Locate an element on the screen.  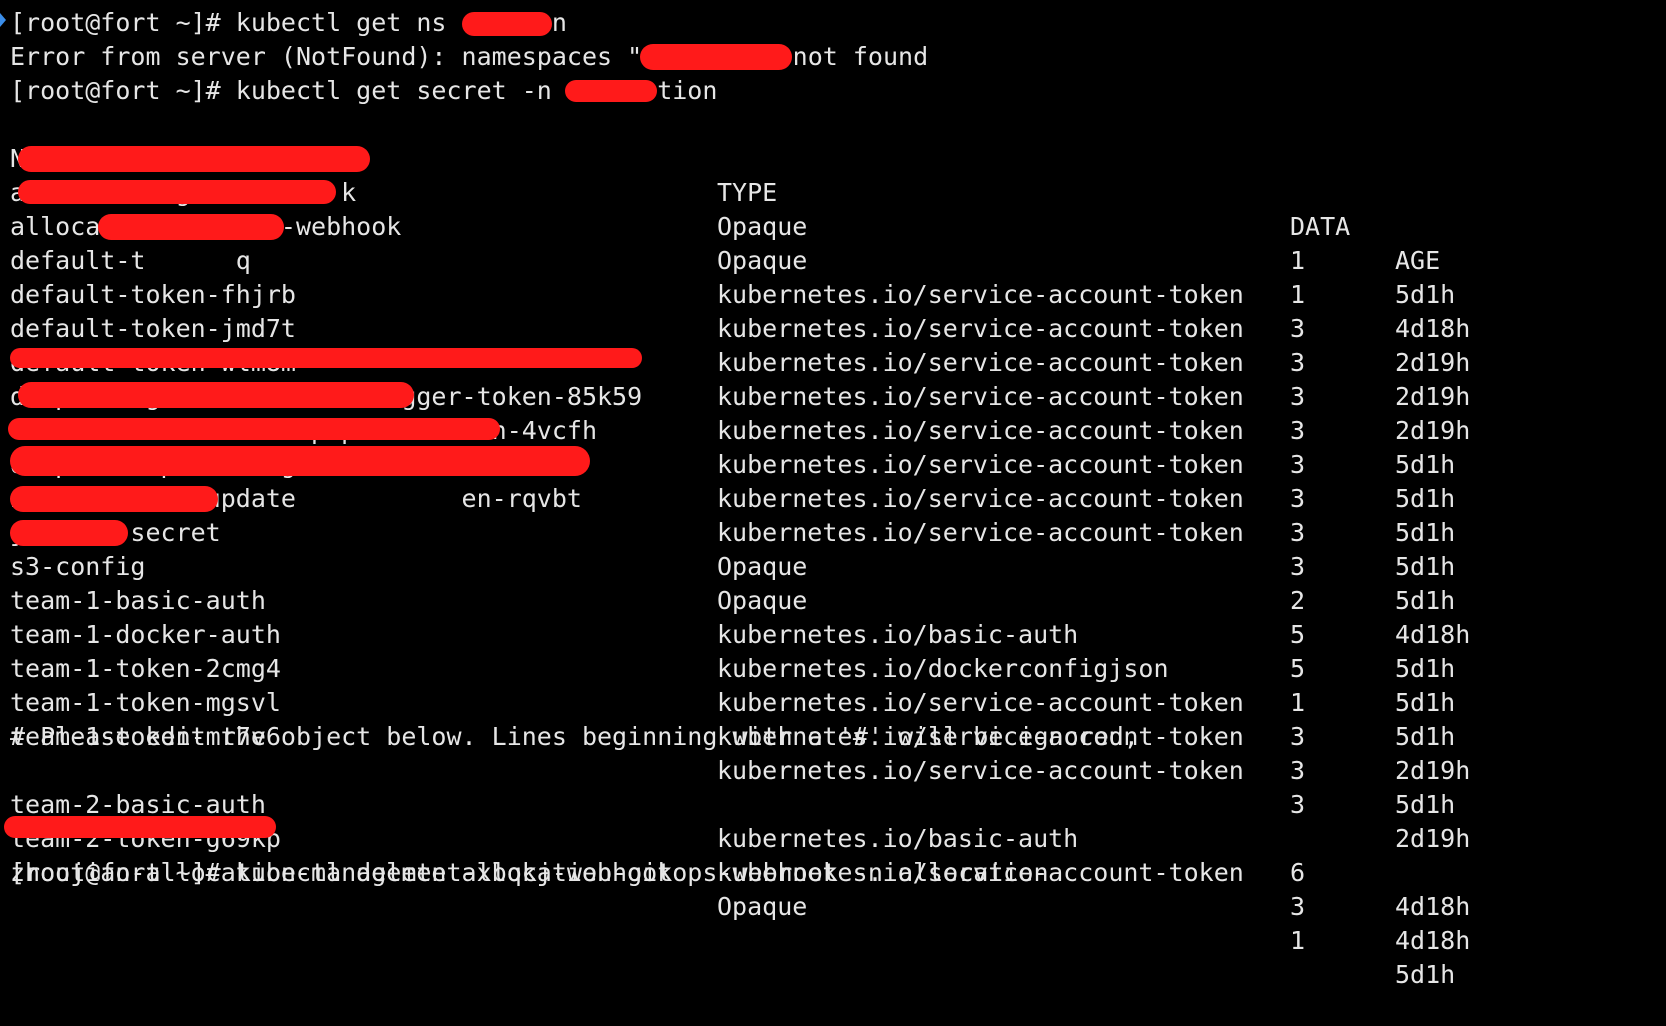
prompt-marker-icon is located at coordinates (3, 20).